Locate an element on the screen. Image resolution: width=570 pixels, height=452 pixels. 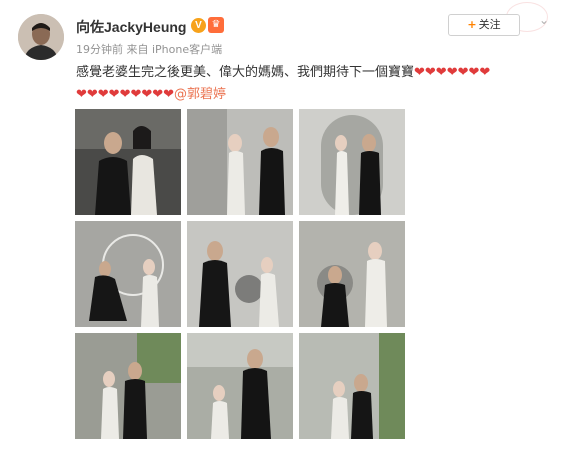
post-body: 感覺老婆生完之後更美、偉大的媽媽、我們期待下一個寶寶 is located at coordinates (245, 72).